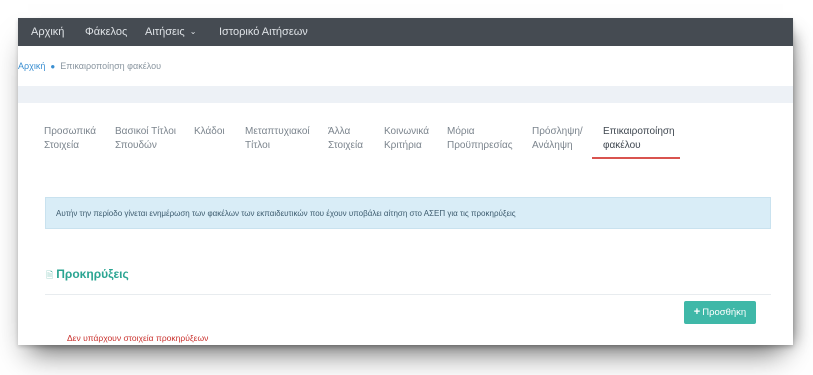  What do you see at coordinates (70, 139) in the screenshot?
I see `tab-personal-info: Προσωπικά Στοιχεία` at bounding box center [70, 139].